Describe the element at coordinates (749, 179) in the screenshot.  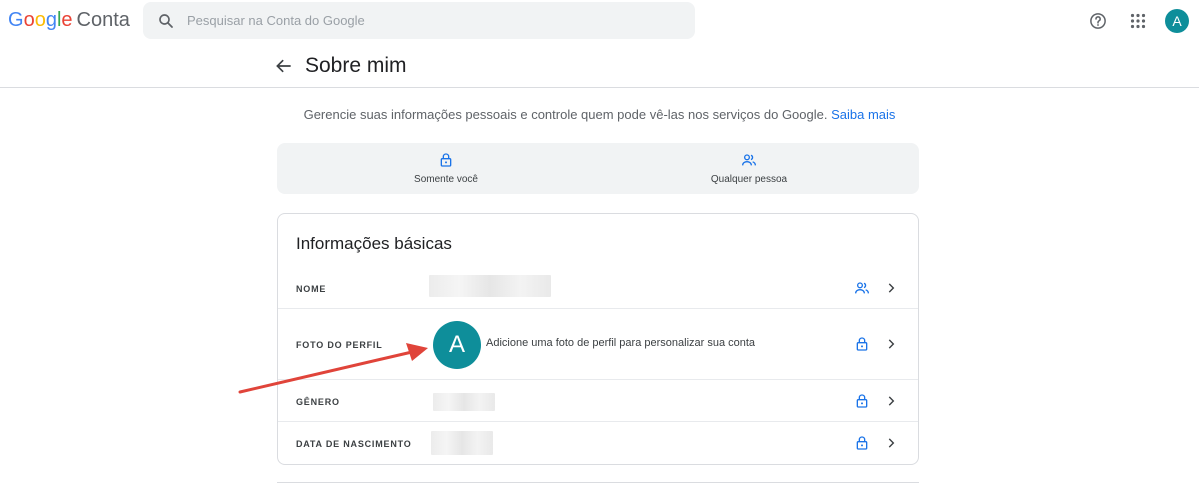
I see `legend-anyone-label: Qualquer pessoa` at that location.